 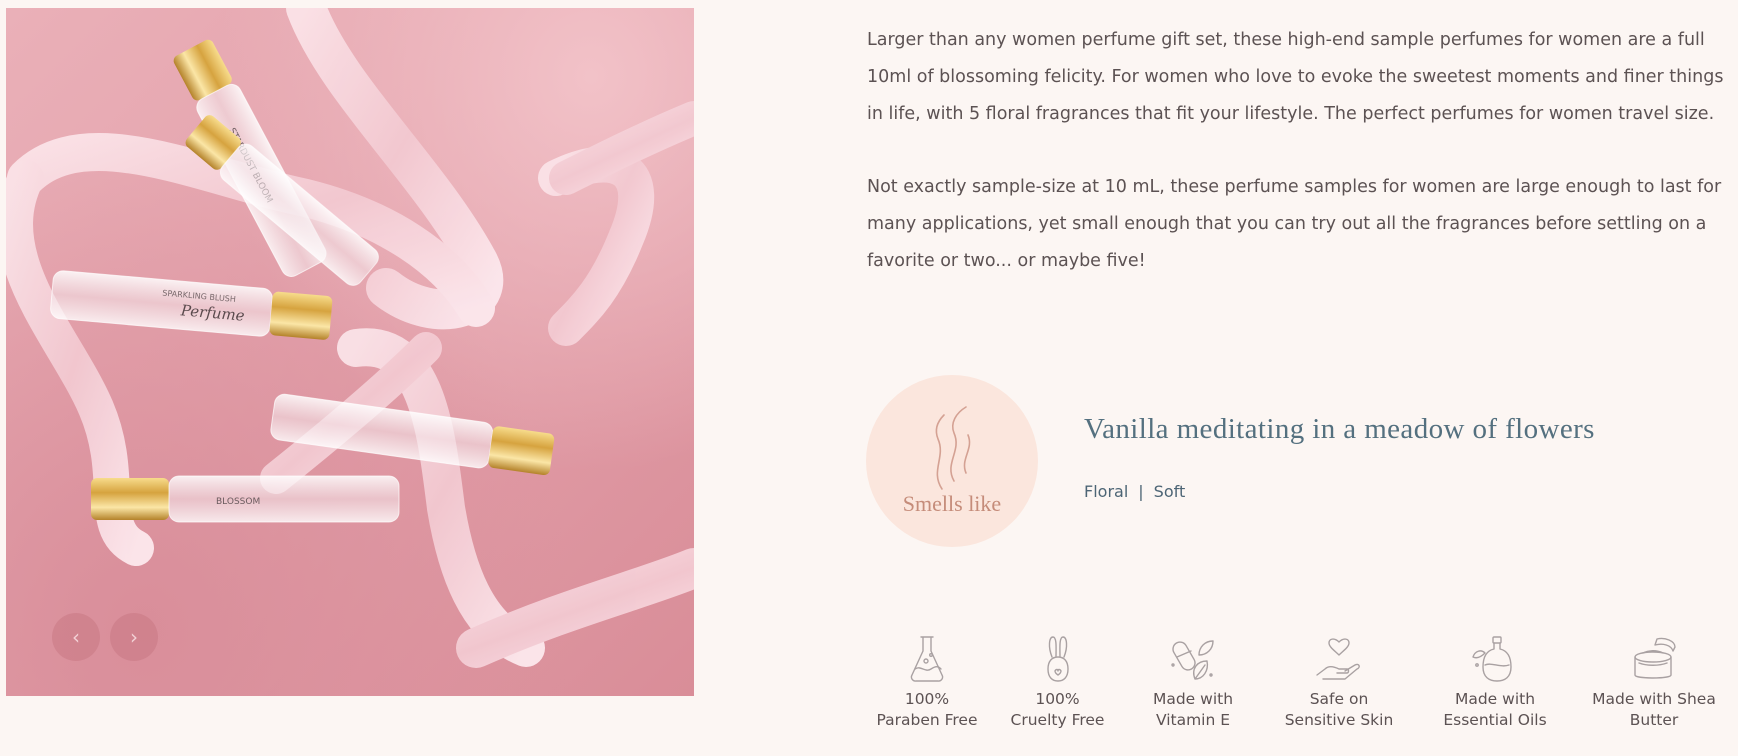 What do you see at coordinates (1193, 683) in the screenshot?
I see `benefit-vitamin-e: Made with Vitamin E` at bounding box center [1193, 683].